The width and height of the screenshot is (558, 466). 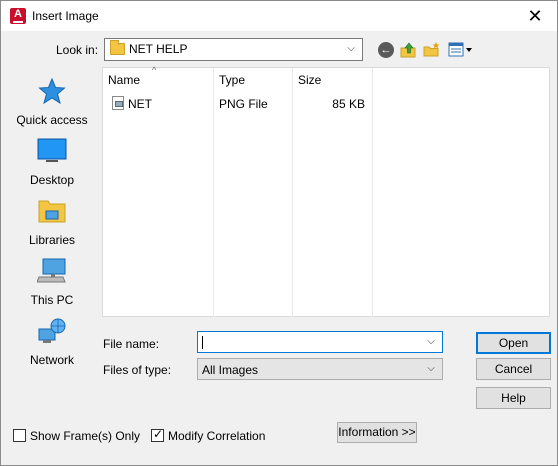 I want to click on create-new-folder-icon, so click(x=432, y=50).